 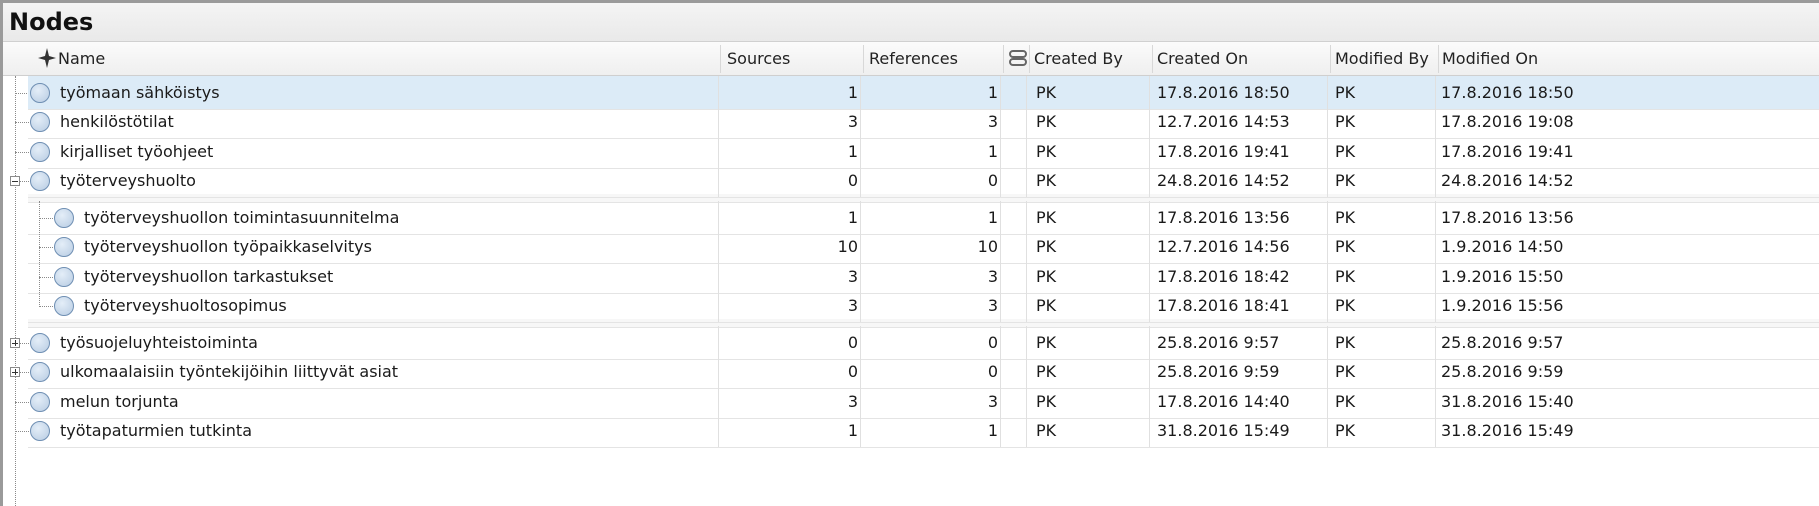 I want to click on collapse-icon, so click(x=15, y=181).